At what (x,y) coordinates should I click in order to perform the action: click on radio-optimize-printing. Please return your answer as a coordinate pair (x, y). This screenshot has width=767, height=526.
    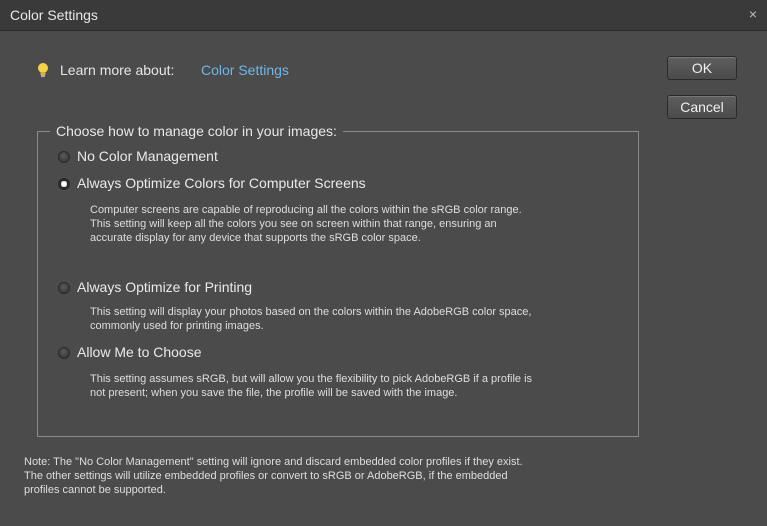
    Looking at the image, I should click on (64, 288).